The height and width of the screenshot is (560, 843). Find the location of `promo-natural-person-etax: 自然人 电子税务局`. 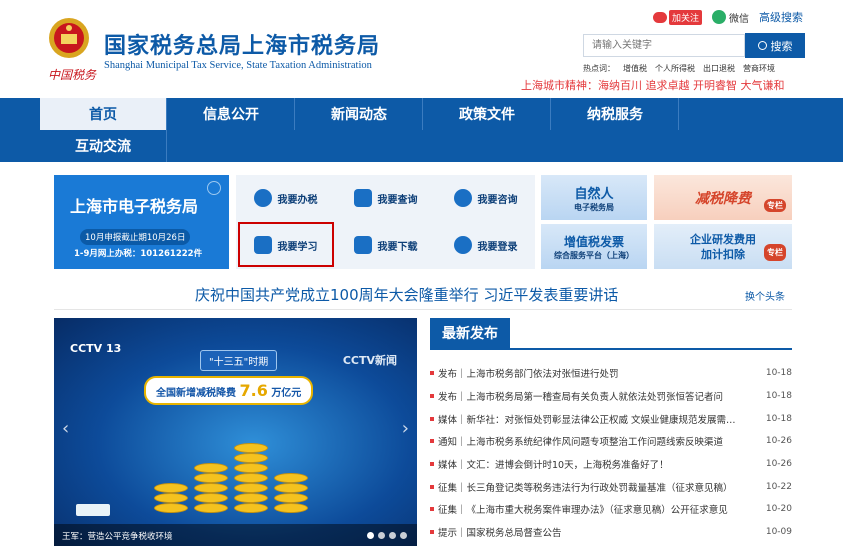

promo-natural-person-etax: 自然人 电子税务局 is located at coordinates (594, 197).